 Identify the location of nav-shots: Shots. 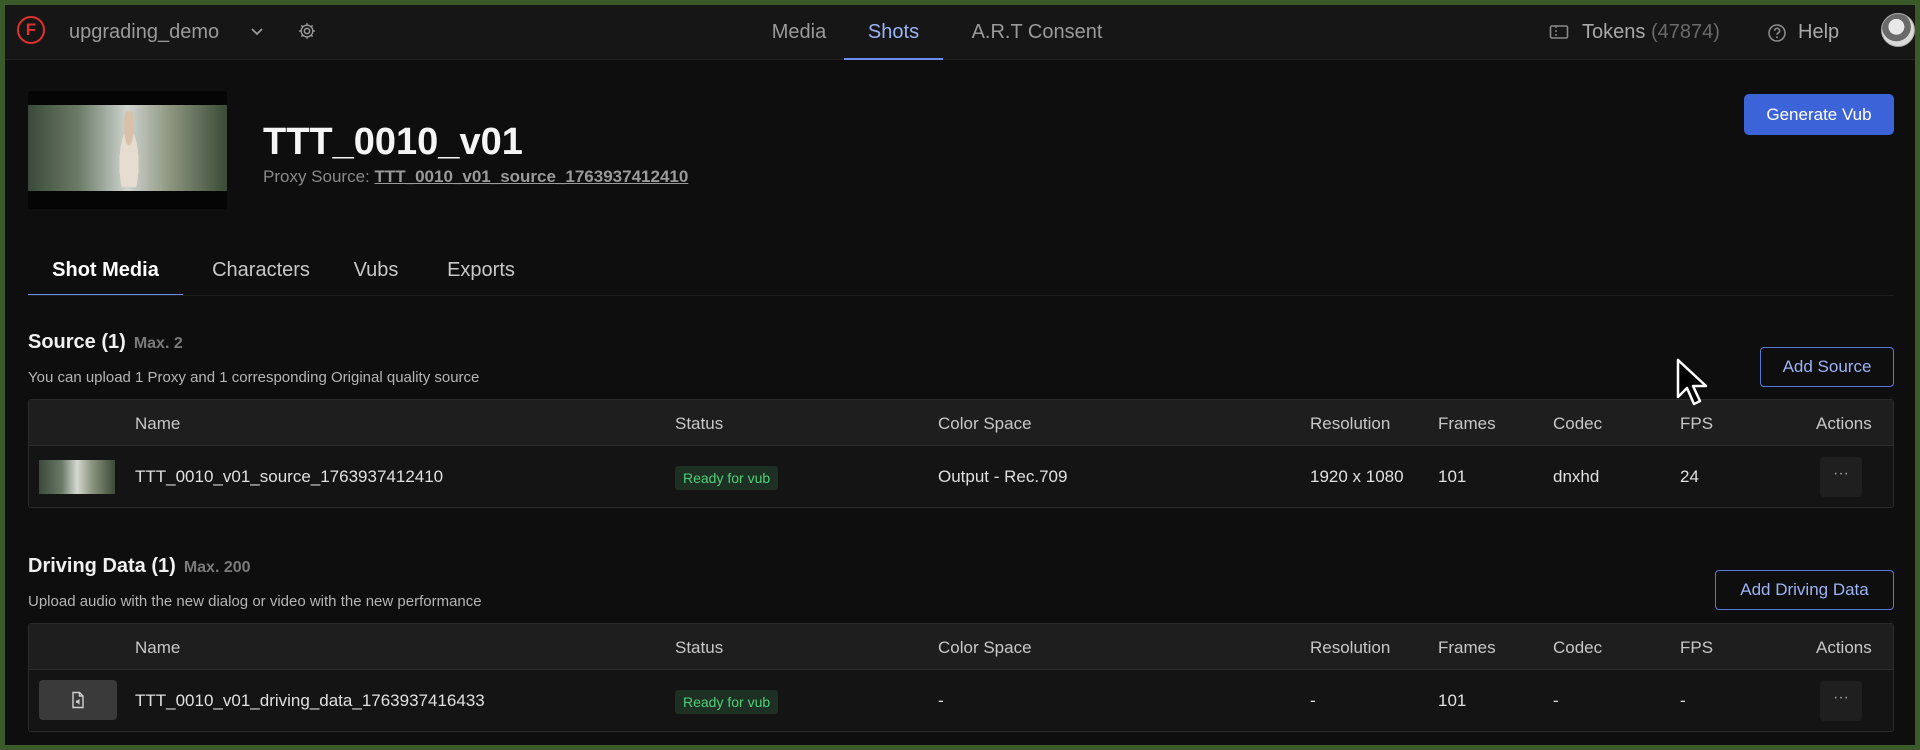
(893, 32).